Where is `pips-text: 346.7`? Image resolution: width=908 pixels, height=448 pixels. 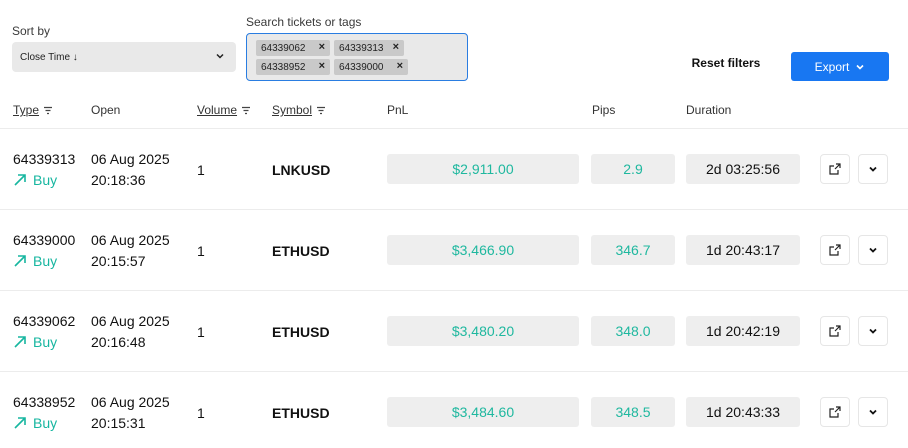 pips-text: 346.7 is located at coordinates (633, 250).